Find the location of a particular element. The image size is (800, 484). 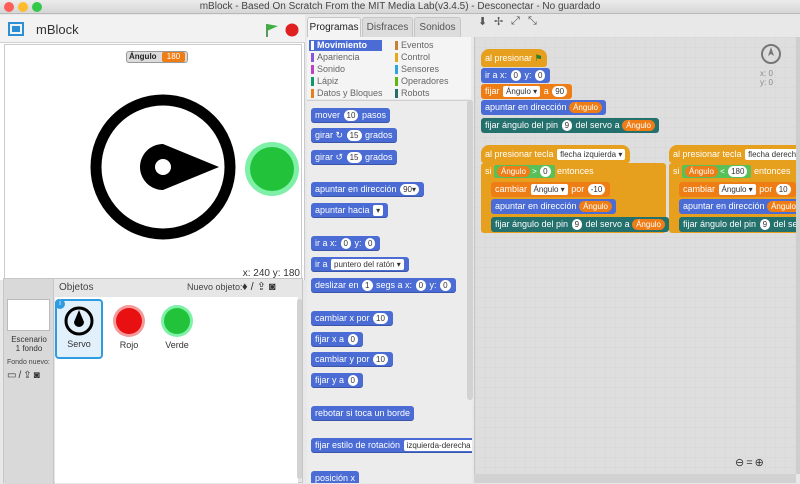

minimize-window-button is located at coordinates (23, 7).